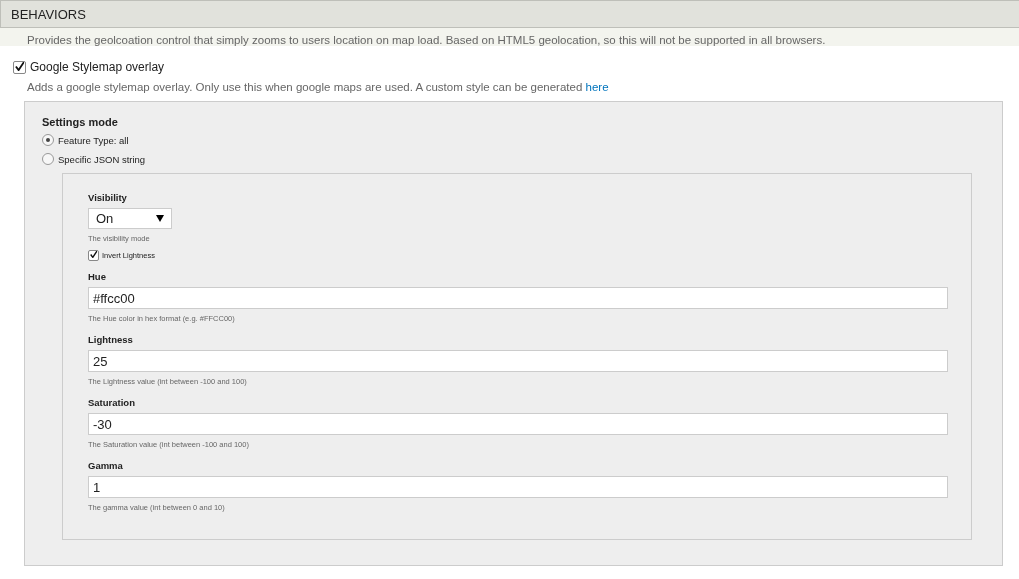  What do you see at coordinates (80, 122) in the screenshot?
I see `settings-mode-title: Settings mode` at bounding box center [80, 122].